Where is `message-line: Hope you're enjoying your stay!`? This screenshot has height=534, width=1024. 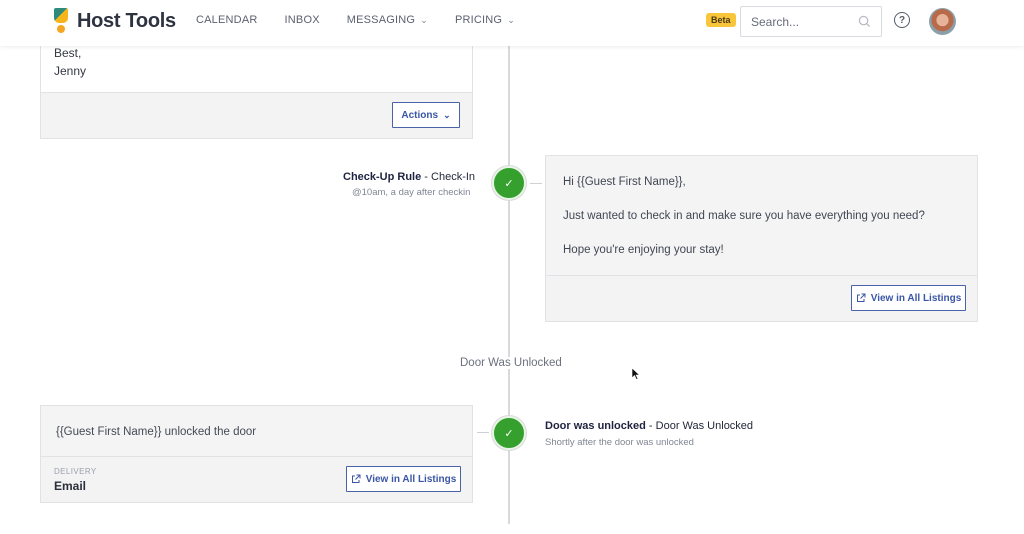
message-line: Hope you're enjoying your stay! is located at coordinates (643, 250).